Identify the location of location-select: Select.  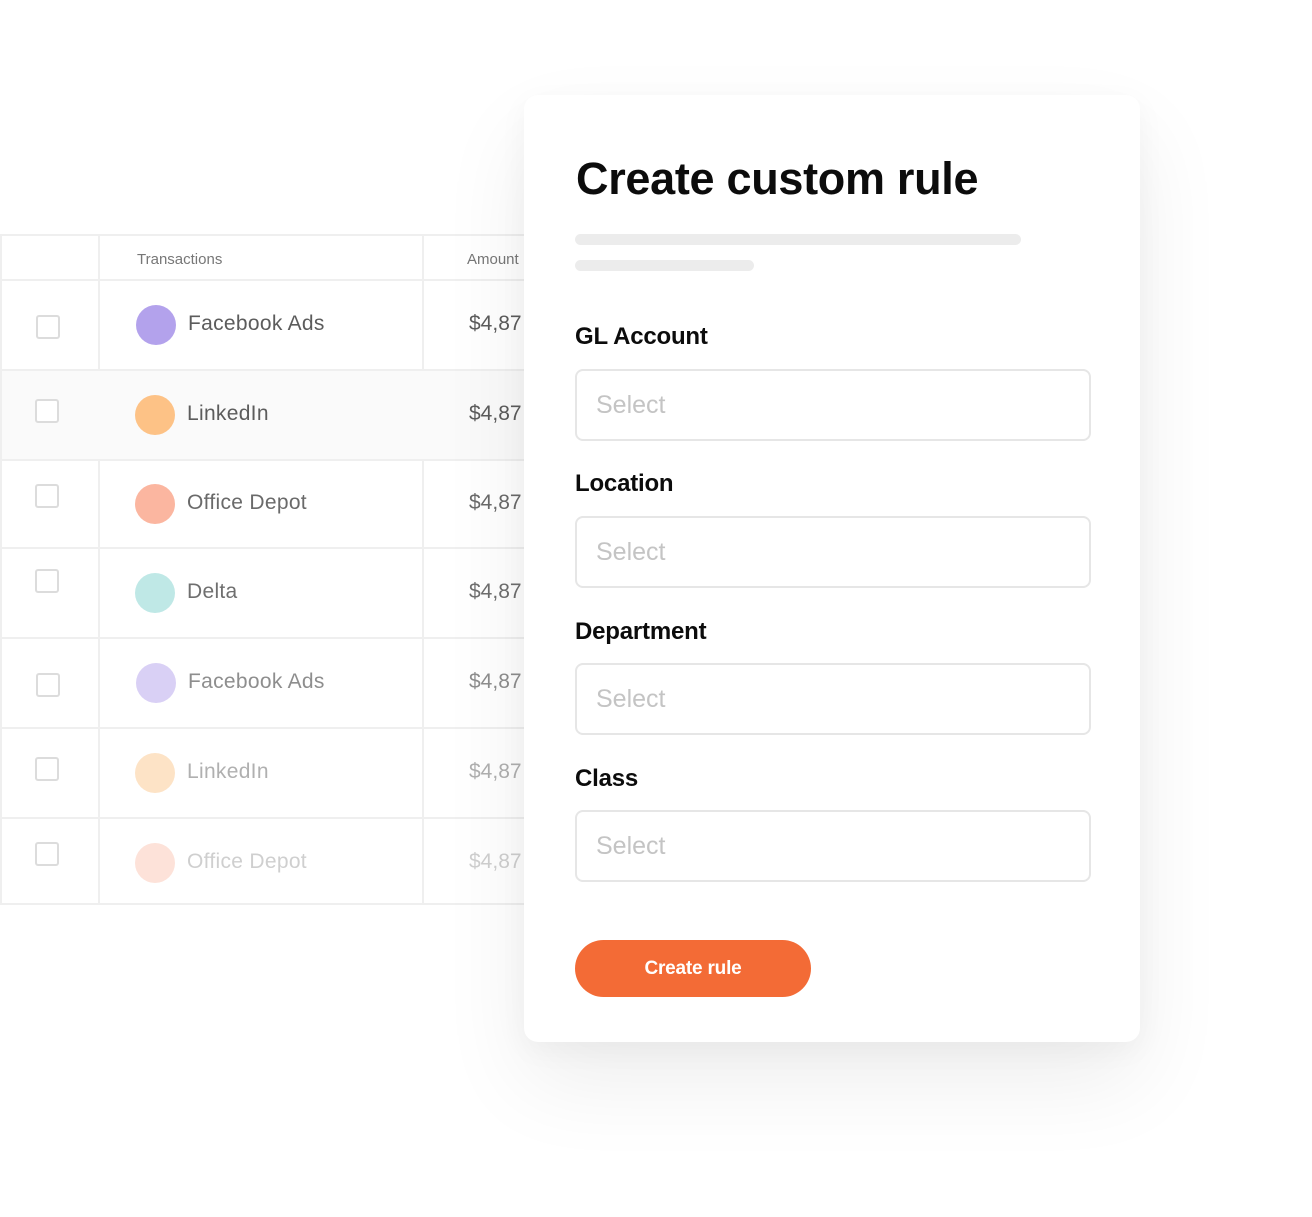
(833, 552).